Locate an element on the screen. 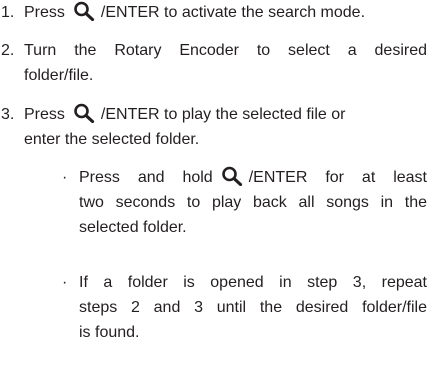 The image size is (429, 368). step-line: Press/ENTER to play the selected file or is located at coordinates (225, 114).